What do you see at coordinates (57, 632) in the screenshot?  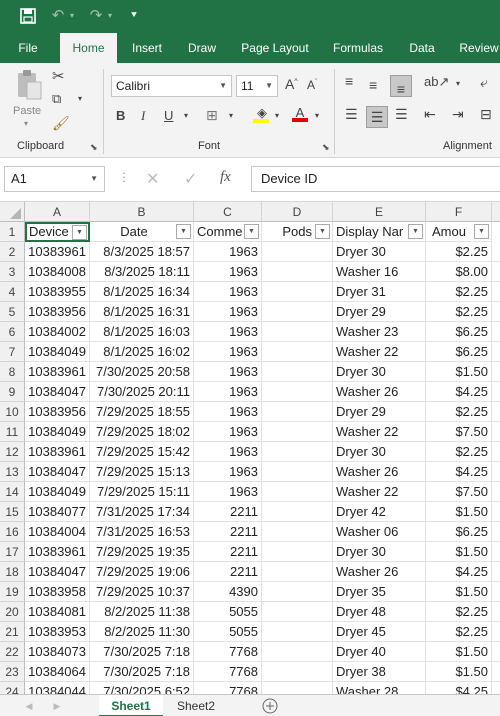 I see `cell-device-id: 10383953` at bounding box center [57, 632].